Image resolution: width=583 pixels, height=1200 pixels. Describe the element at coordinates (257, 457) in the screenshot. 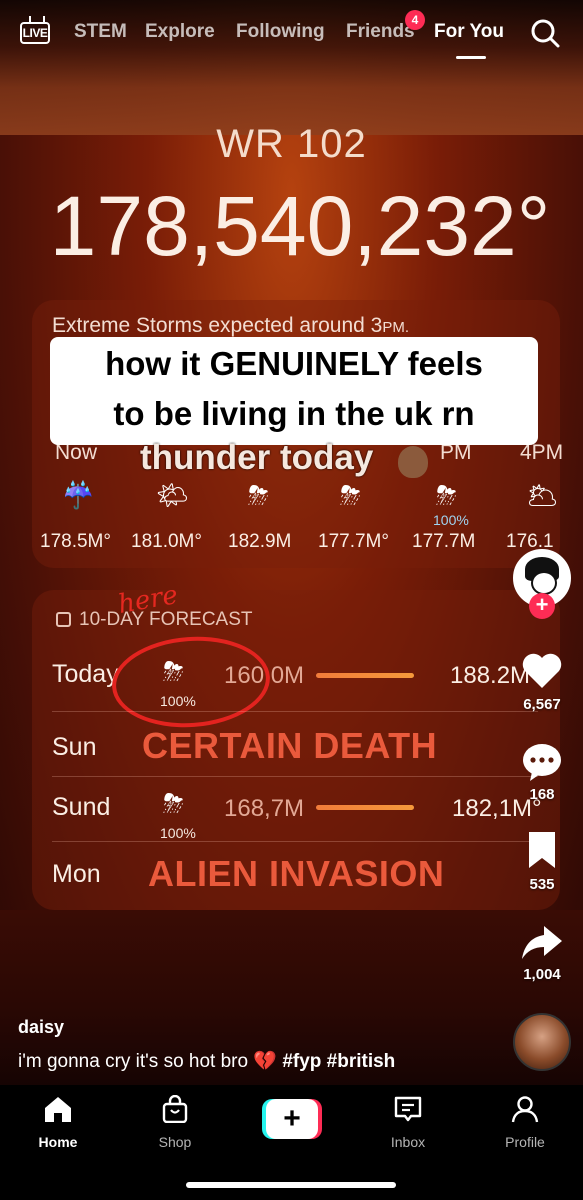

I see `thunder-text: thunder today` at that location.